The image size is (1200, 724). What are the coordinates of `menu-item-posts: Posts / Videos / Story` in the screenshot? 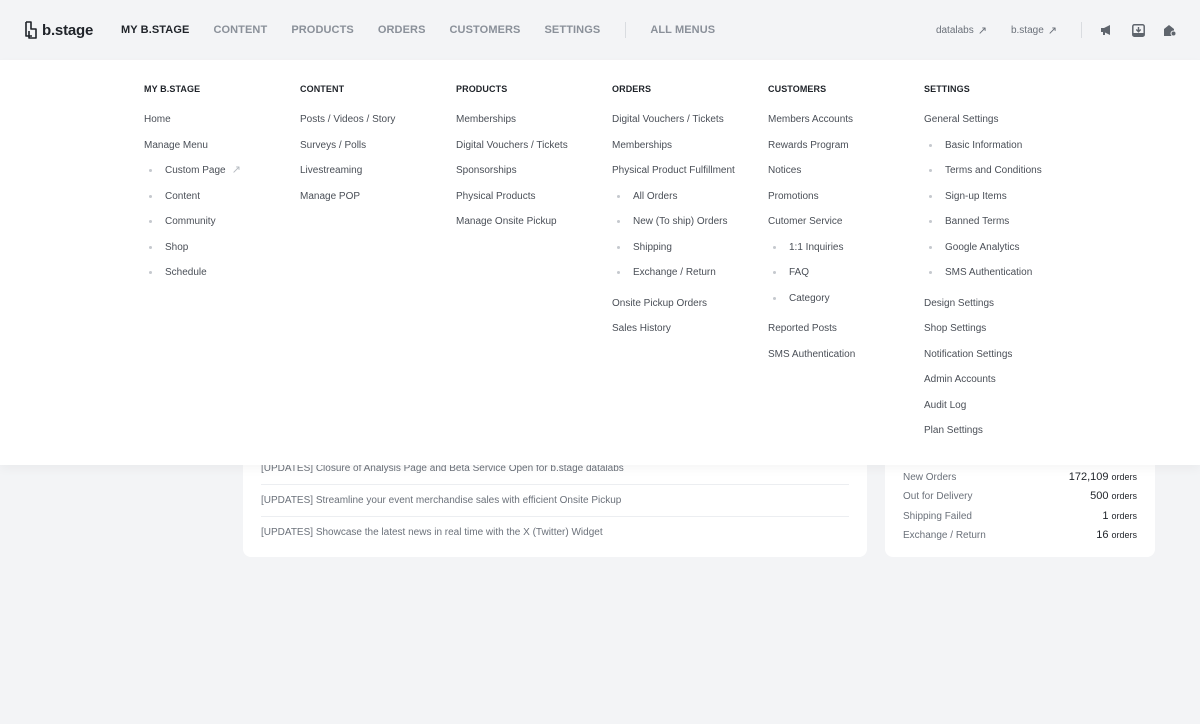 It's located at (347, 127).